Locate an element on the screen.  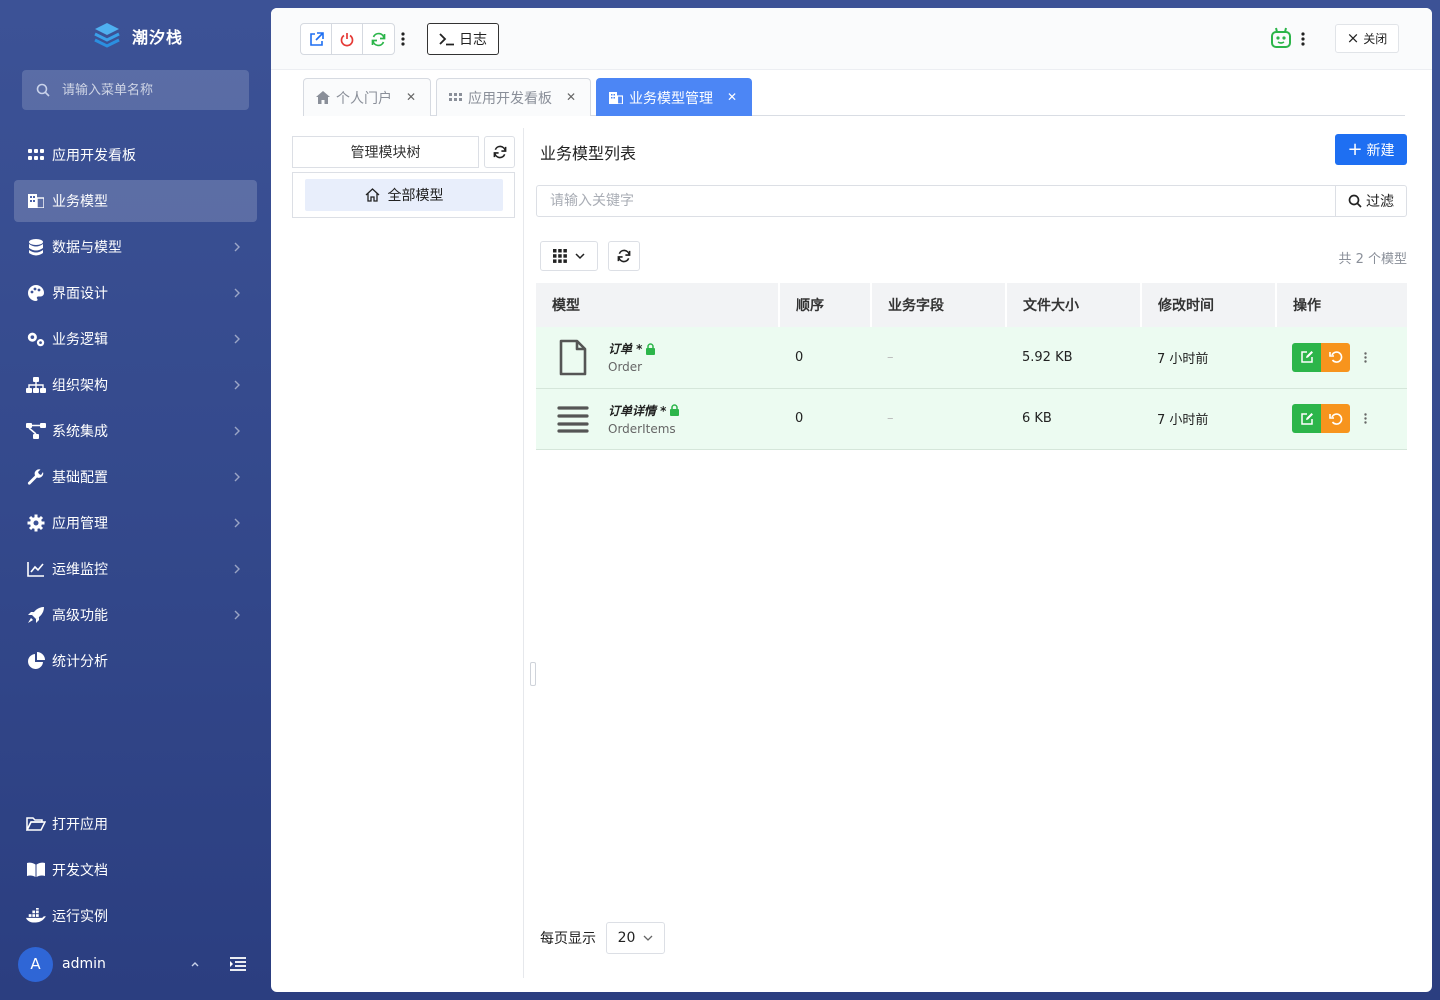
sitemap-icon is located at coordinates (36, 385).